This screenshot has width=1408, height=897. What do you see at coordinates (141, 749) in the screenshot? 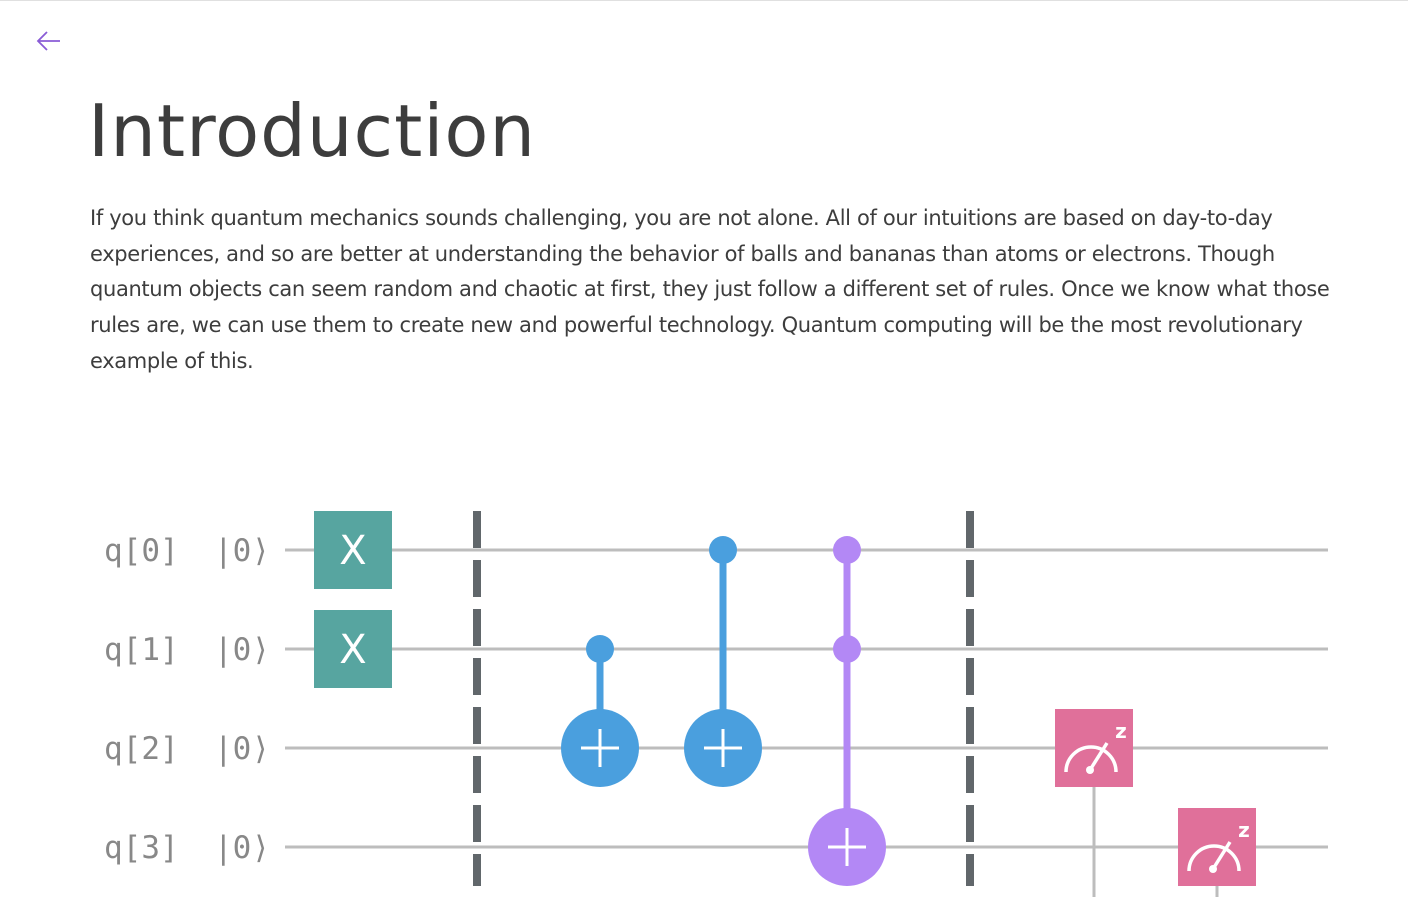
I see `qubit-label: q[2]` at bounding box center [141, 749].